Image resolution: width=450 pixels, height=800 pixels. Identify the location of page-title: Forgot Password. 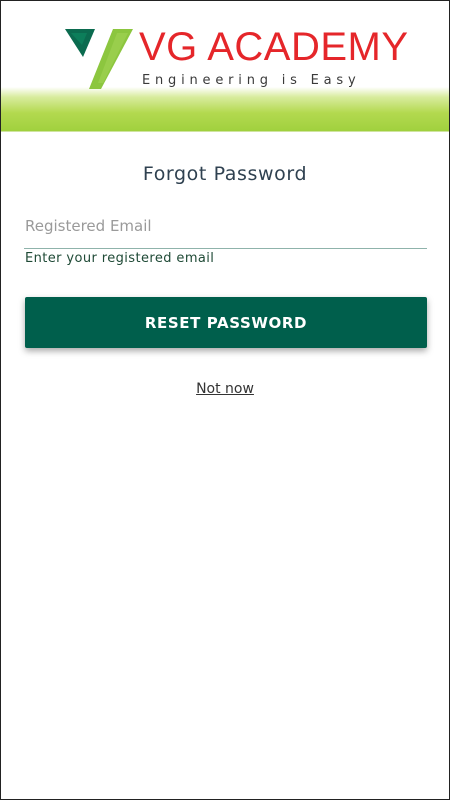
(225, 174).